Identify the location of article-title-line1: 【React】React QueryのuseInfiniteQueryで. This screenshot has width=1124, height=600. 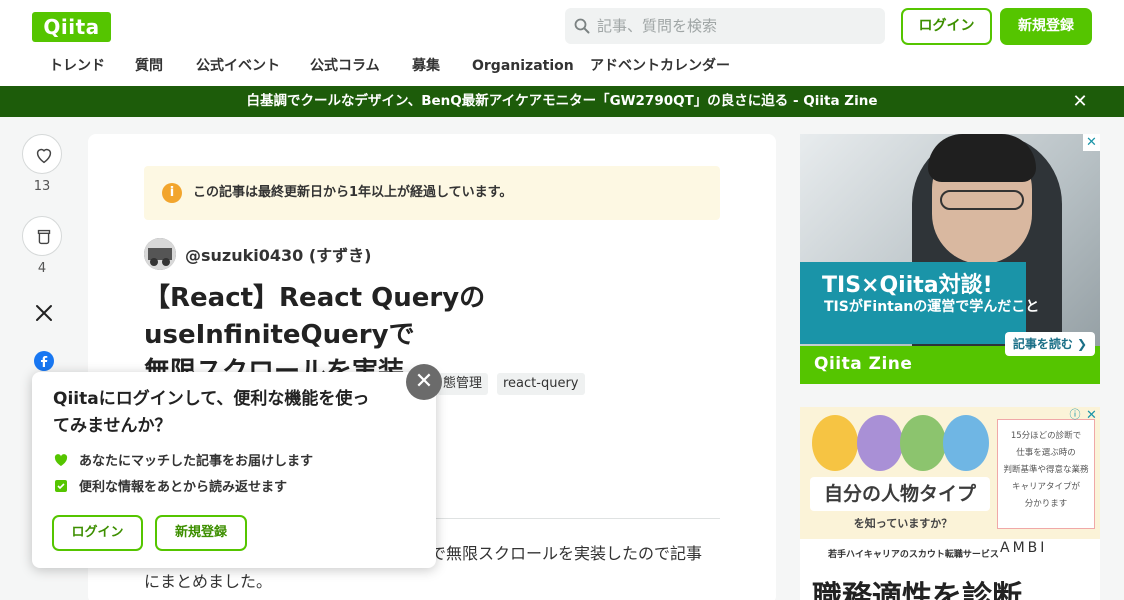
(315, 316).